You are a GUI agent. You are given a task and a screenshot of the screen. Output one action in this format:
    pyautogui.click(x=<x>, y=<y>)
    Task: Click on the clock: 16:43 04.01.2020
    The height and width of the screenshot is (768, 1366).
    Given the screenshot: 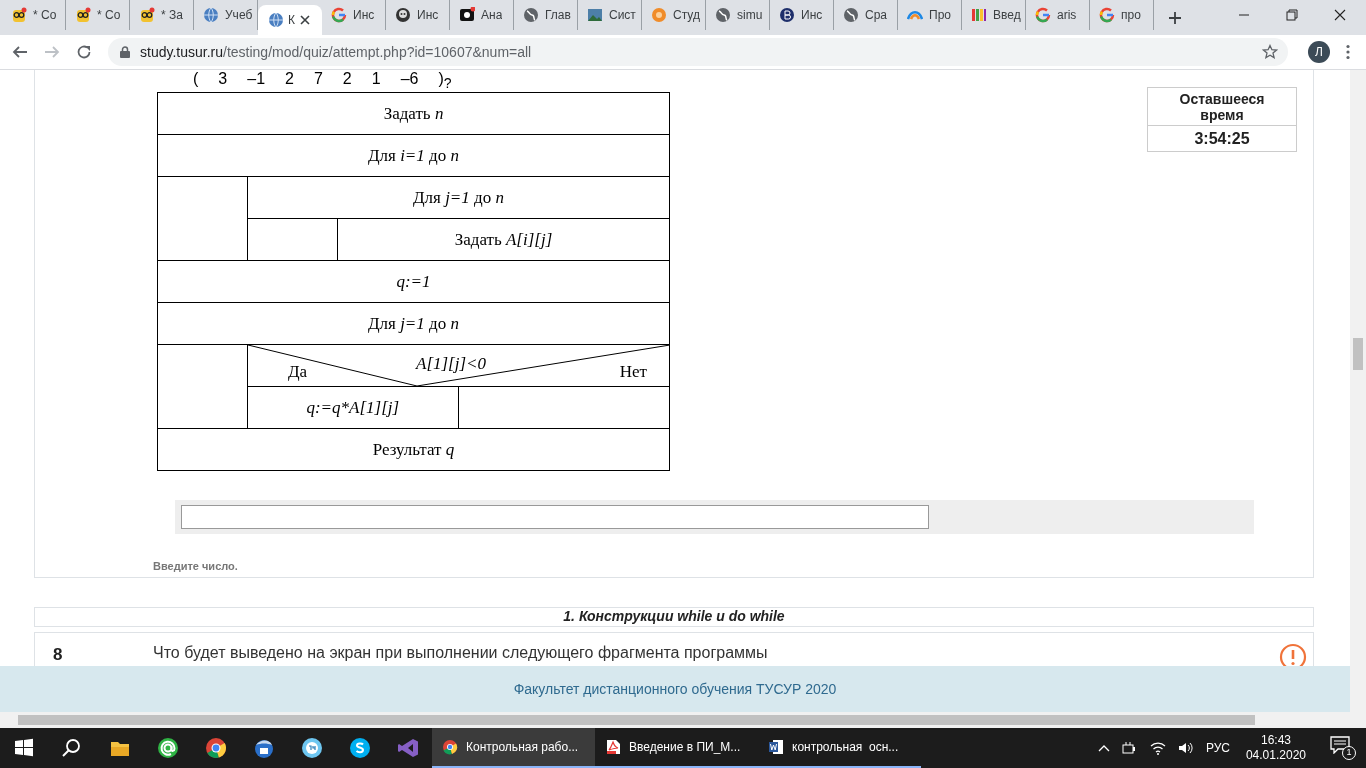 What is the action you would take?
    pyautogui.click(x=1275, y=748)
    